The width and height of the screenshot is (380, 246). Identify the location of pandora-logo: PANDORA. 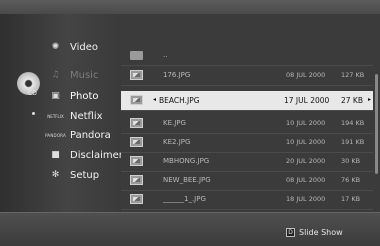
(55, 135).